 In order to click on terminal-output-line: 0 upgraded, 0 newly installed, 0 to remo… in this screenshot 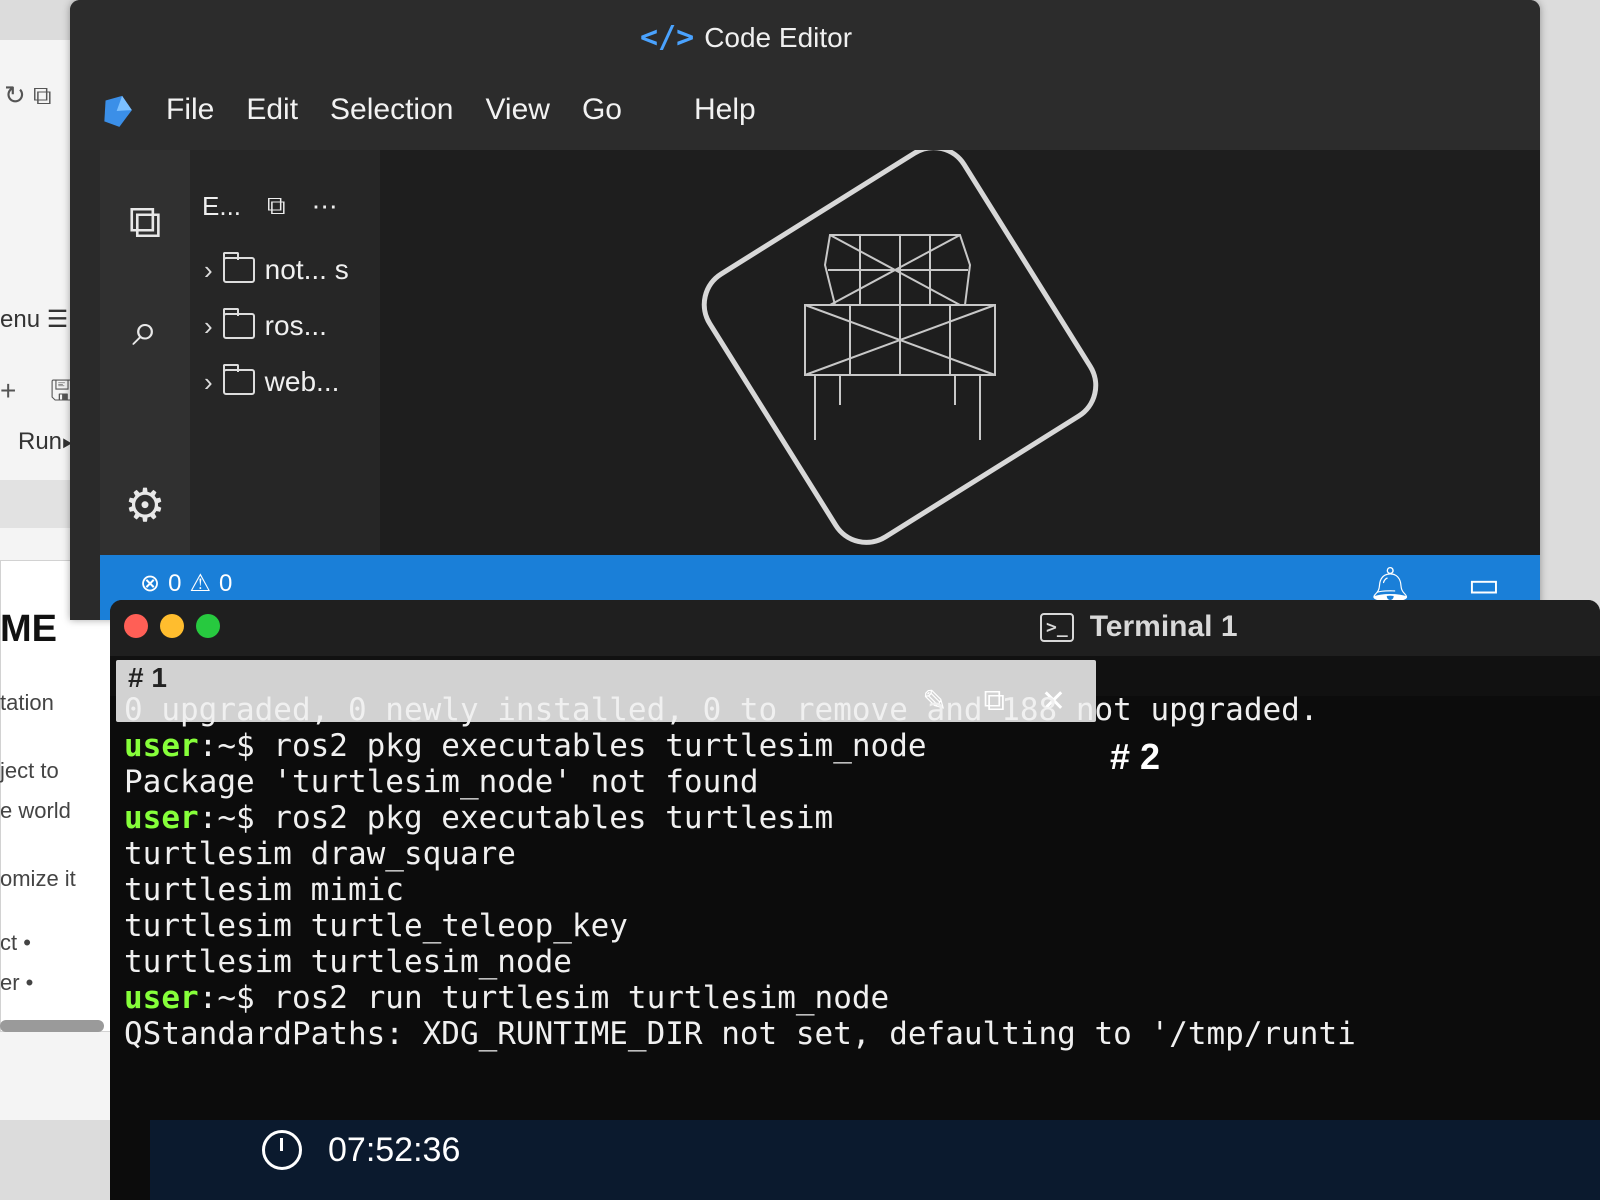, I will do `click(859, 710)`.